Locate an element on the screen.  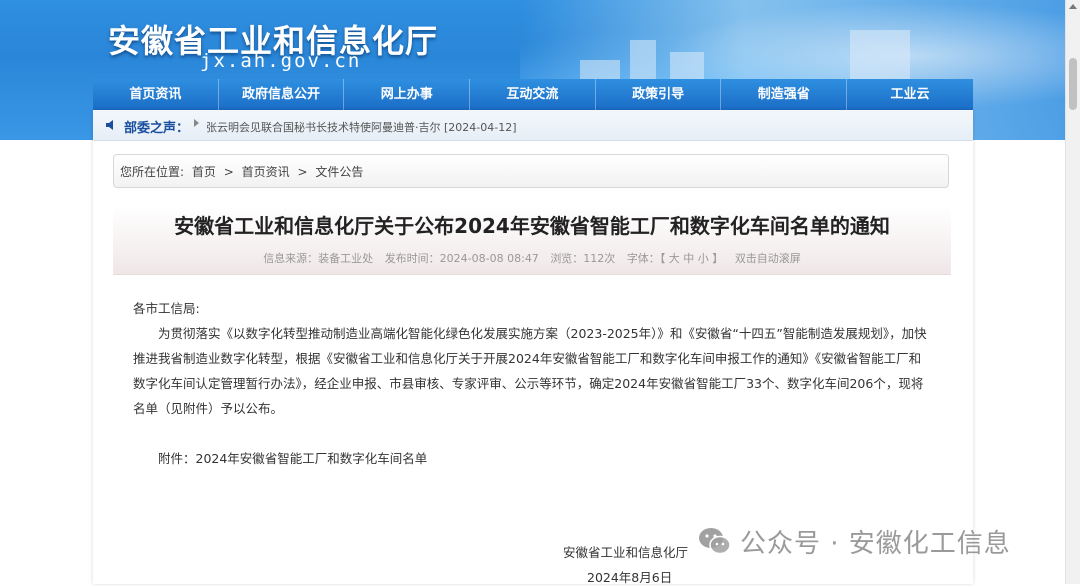
wechat-watermark: 公众号 · 安徽化工信息 is located at coordinates (854, 541).